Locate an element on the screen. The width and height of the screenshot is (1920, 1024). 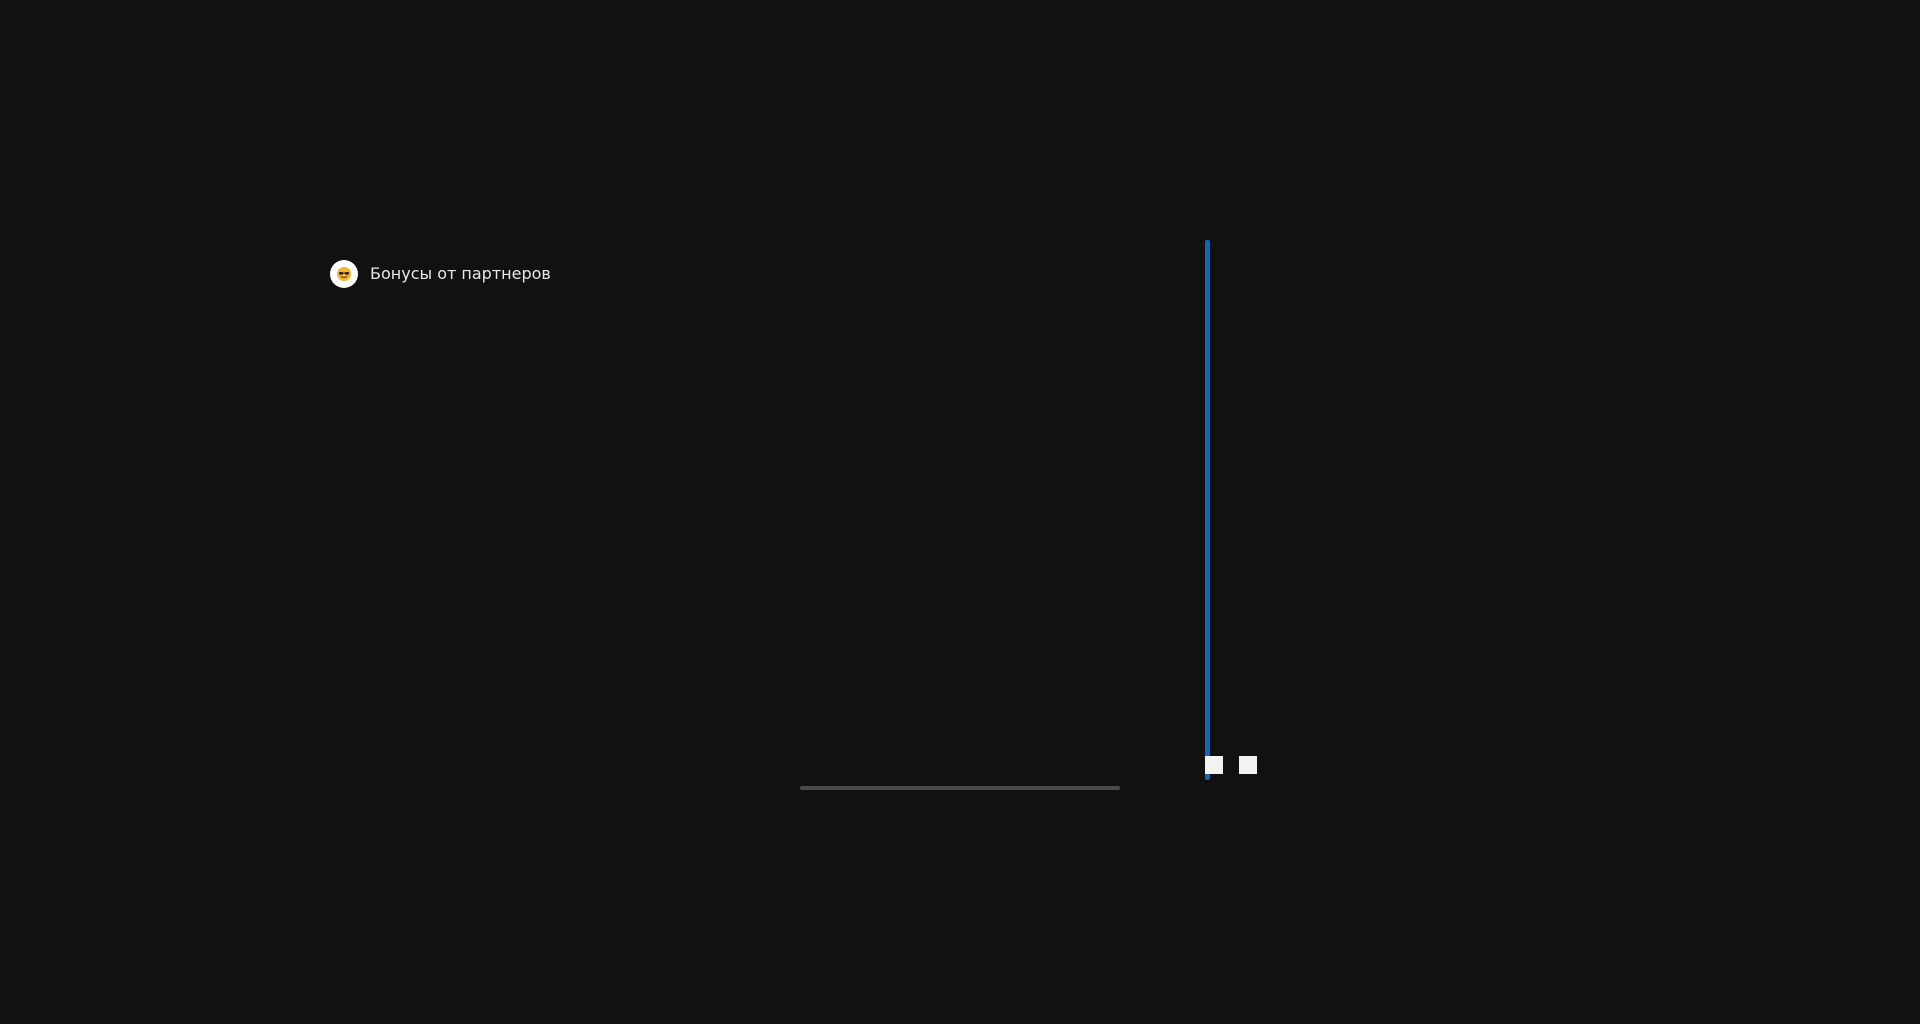
vertical-accent-bar is located at coordinates (1207, 510).